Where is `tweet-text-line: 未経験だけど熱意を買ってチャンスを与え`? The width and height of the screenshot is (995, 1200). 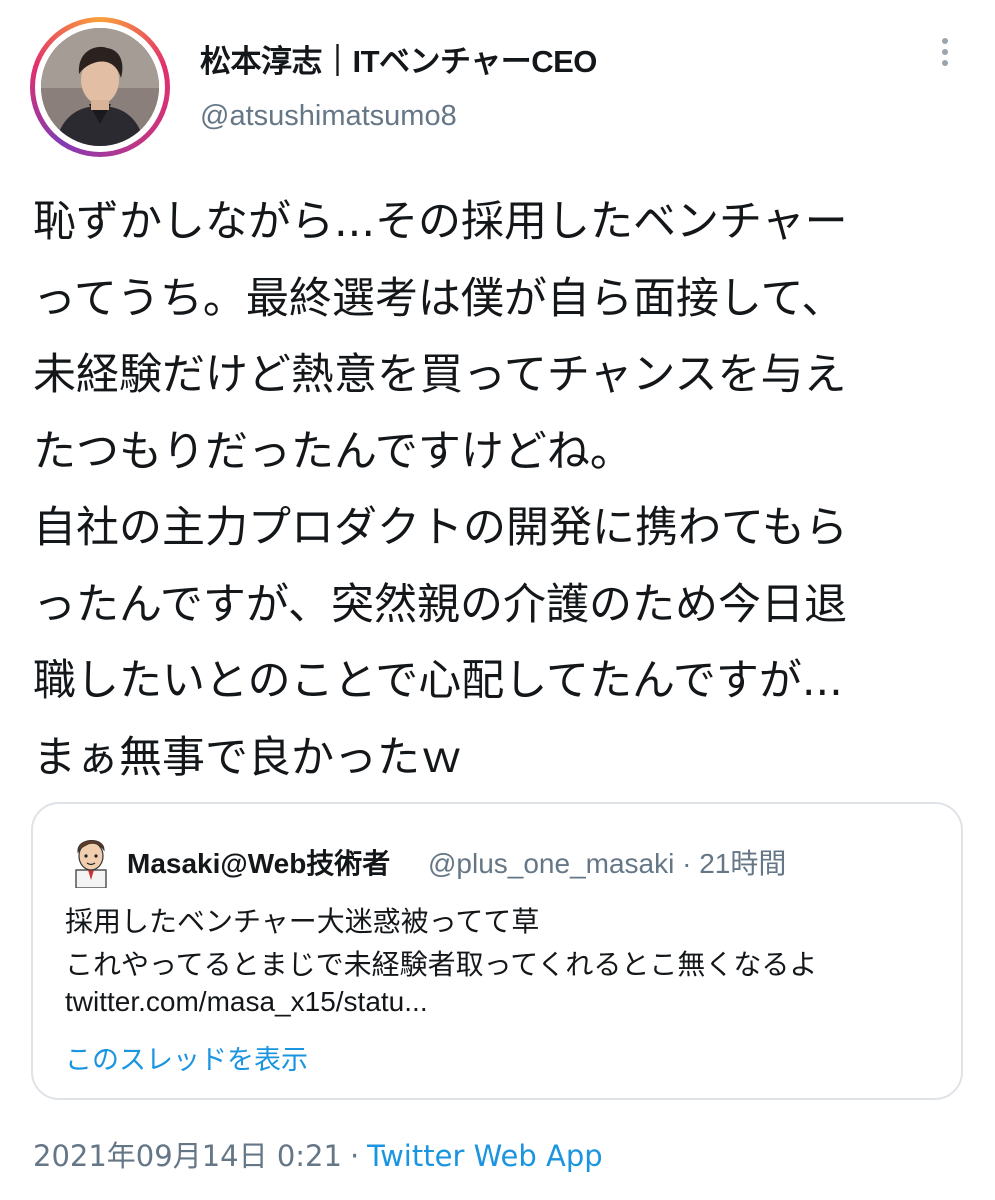 tweet-text-line: 未経験だけど熱意を買ってチャンスを与え is located at coordinates (440, 375).